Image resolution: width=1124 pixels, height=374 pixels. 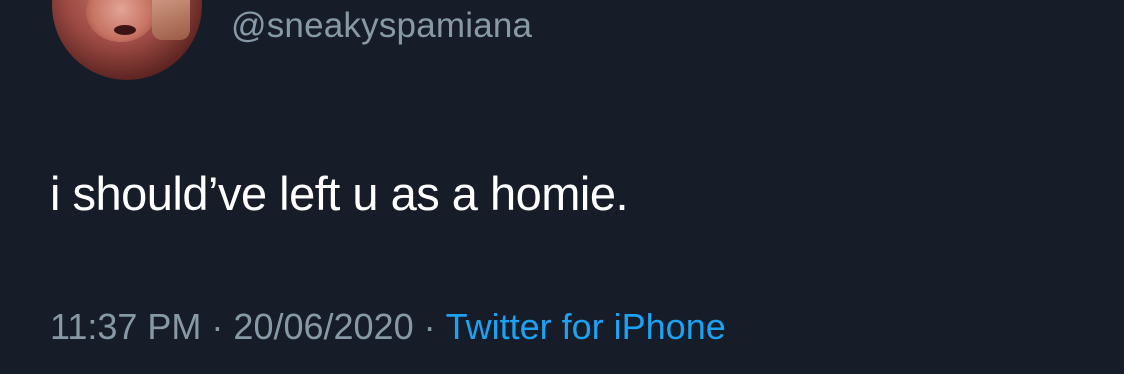 I want to click on avatar-face-shape, so click(x=121, y=21).